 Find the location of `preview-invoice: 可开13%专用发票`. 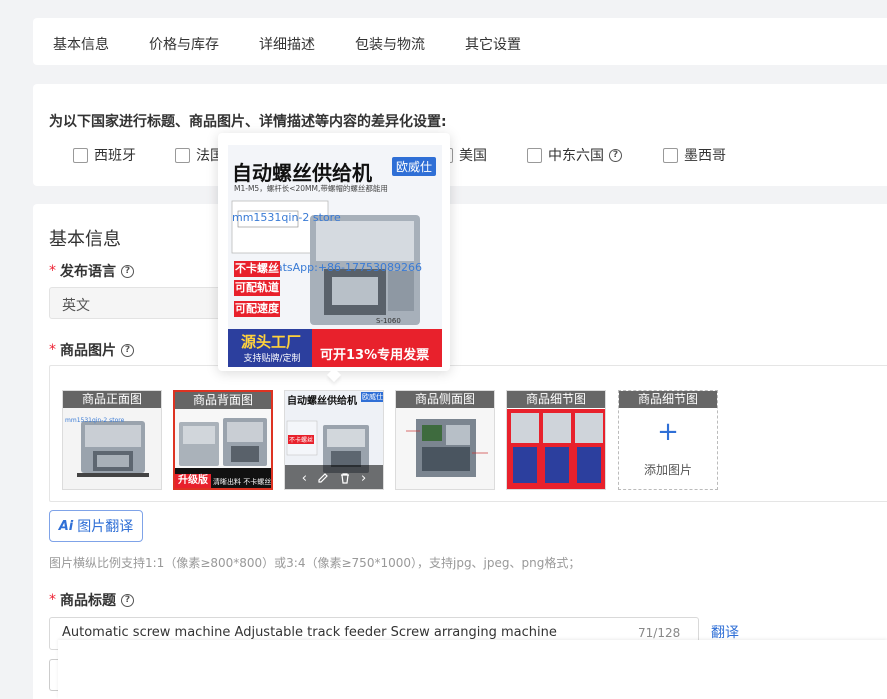

preview-invoice: 可开13%专用发票 is located at coordinates (375, 355).